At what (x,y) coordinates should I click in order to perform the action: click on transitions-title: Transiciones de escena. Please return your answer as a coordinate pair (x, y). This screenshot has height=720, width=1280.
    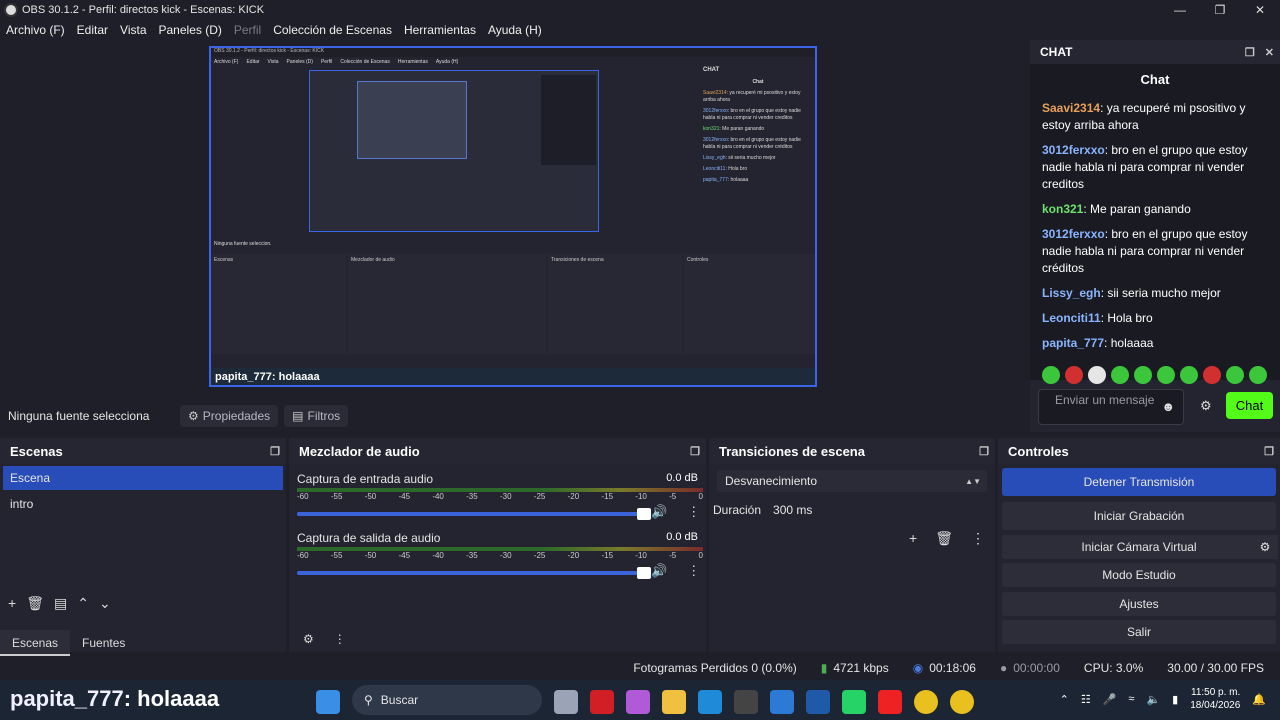
    Looking at the image, I should click on (792, 451).